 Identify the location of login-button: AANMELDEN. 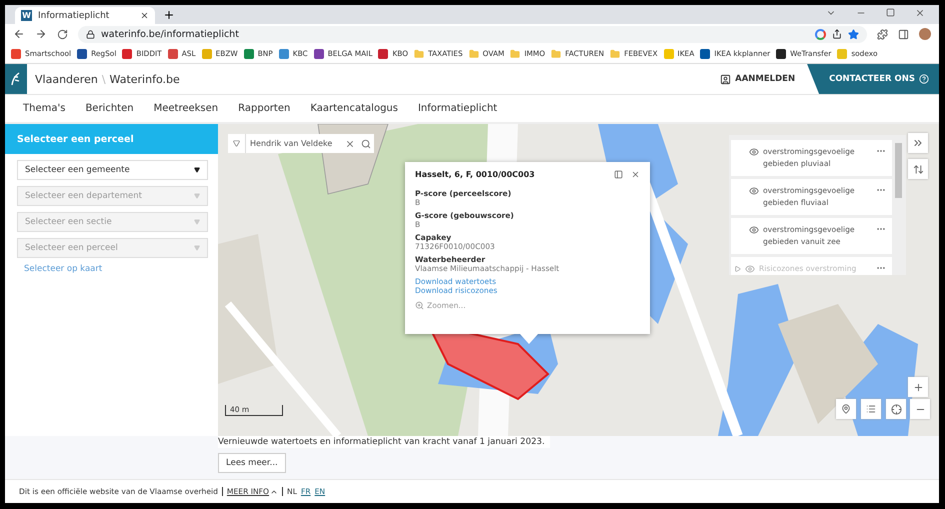
(758, 79).